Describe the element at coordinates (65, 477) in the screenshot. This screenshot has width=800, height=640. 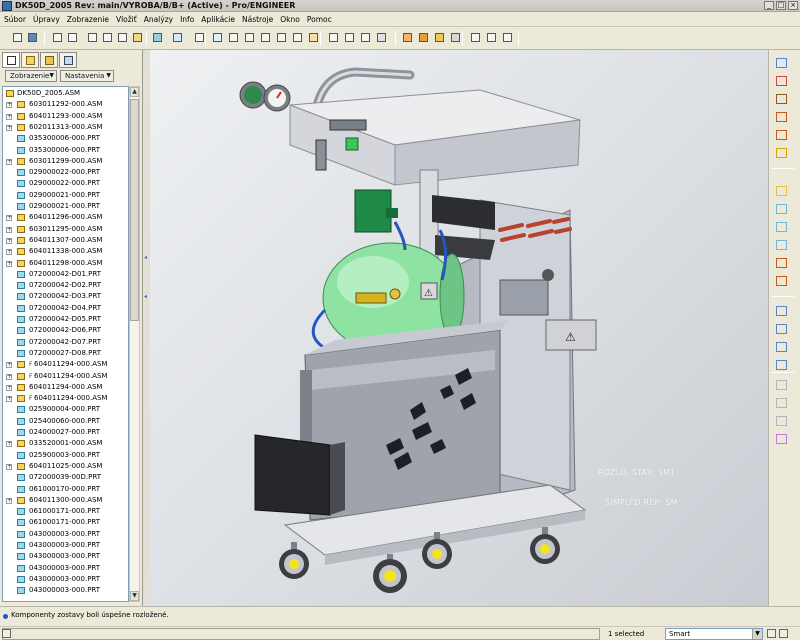
I see `tree-item: 072000039-00D.PRT` at that location.